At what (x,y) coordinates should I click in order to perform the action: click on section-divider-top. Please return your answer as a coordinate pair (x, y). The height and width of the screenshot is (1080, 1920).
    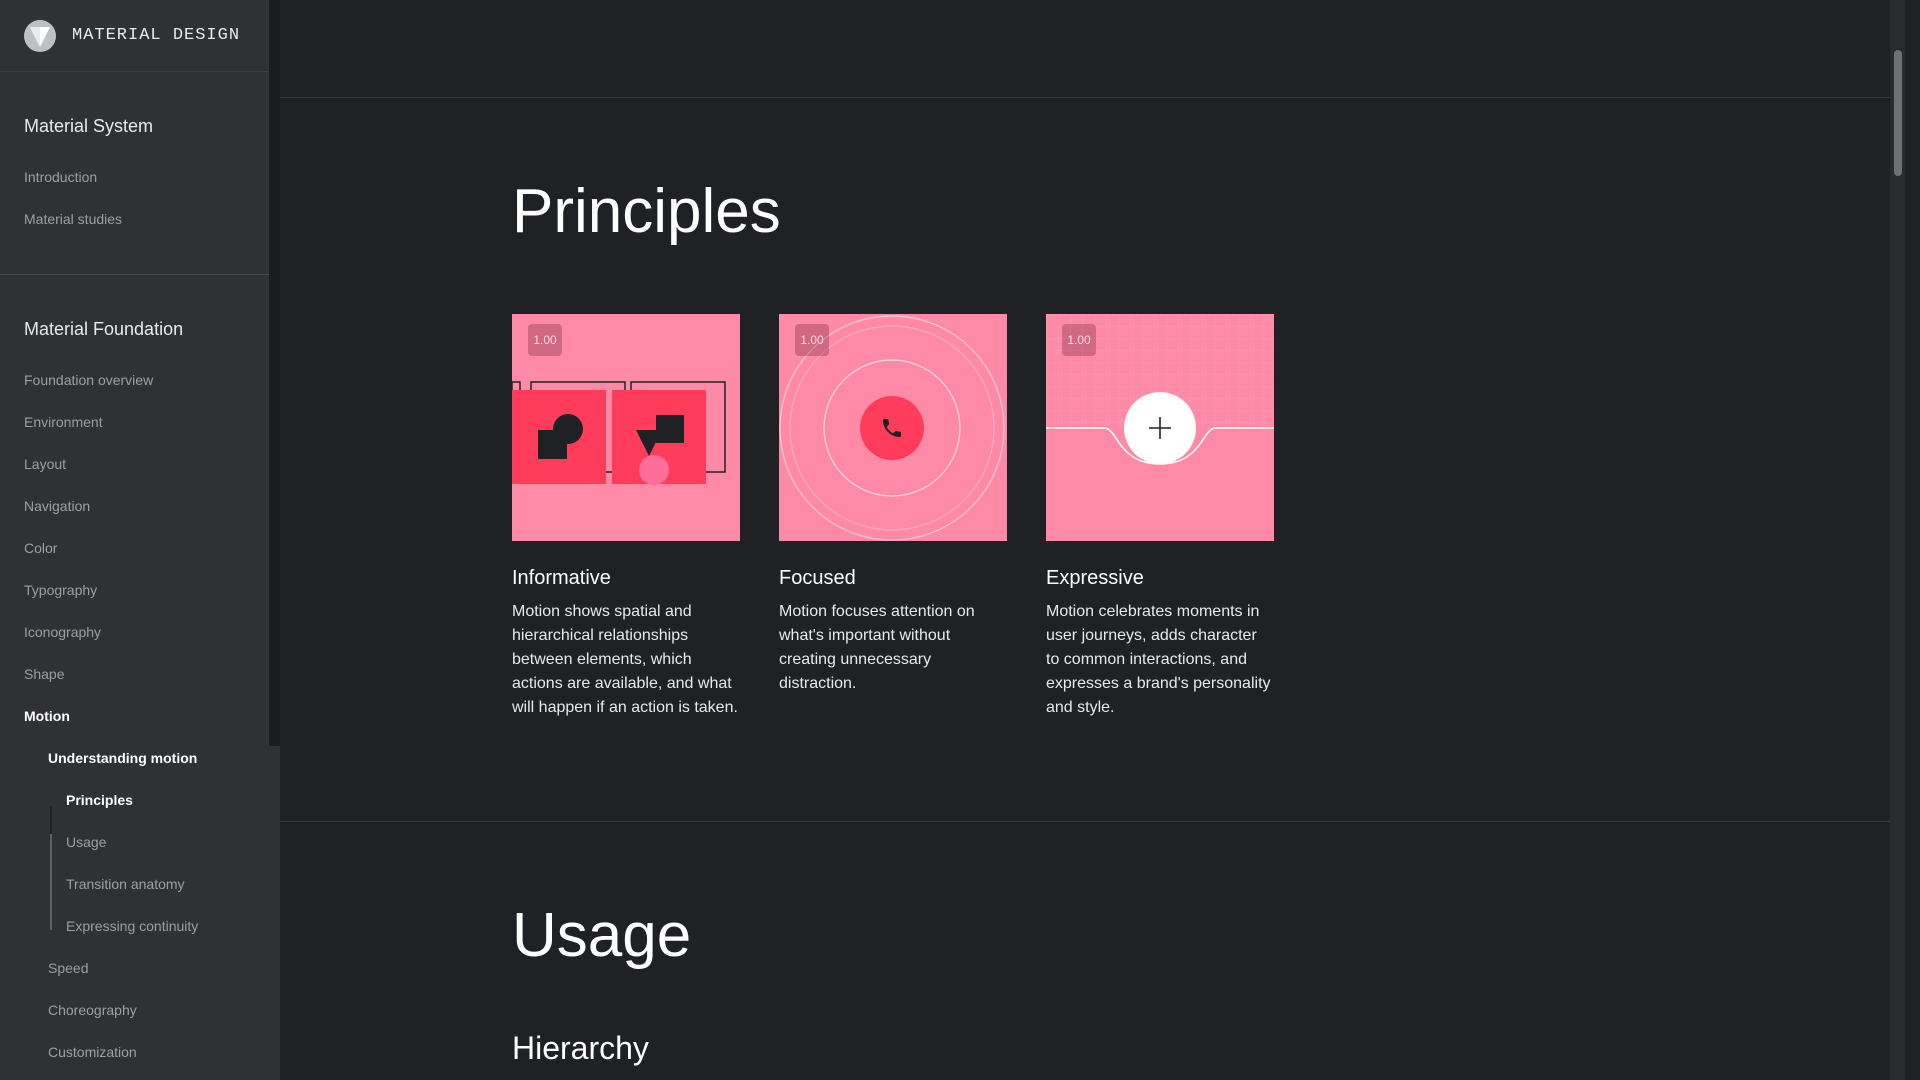
    Looking at the image, I should click on (1092, 97).